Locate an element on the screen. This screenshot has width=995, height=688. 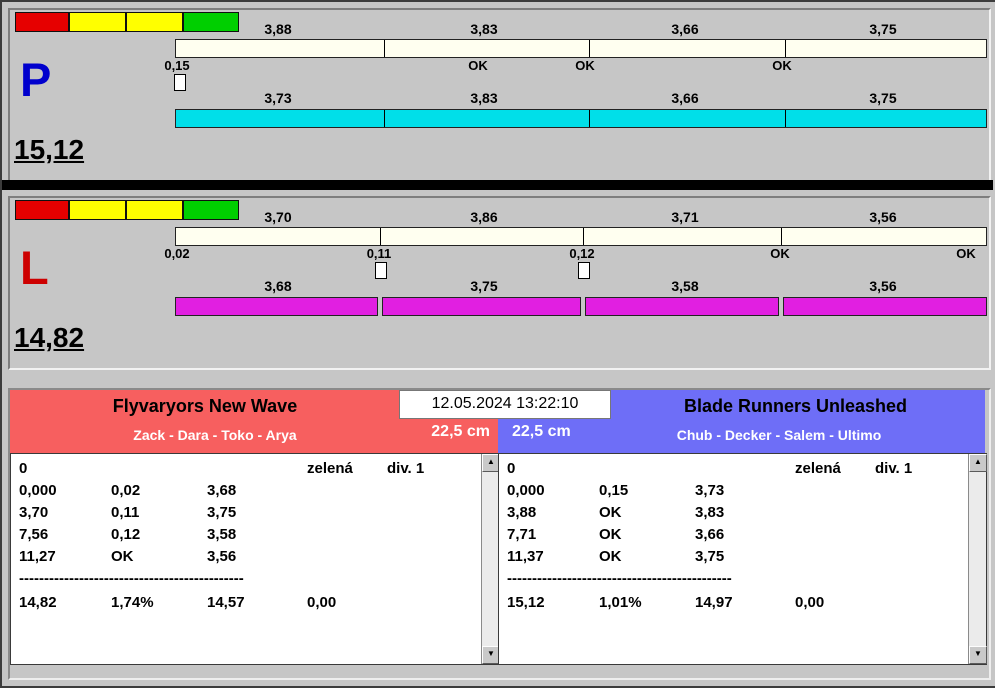
status-label-2: OK is located at coordinates (478, 65).